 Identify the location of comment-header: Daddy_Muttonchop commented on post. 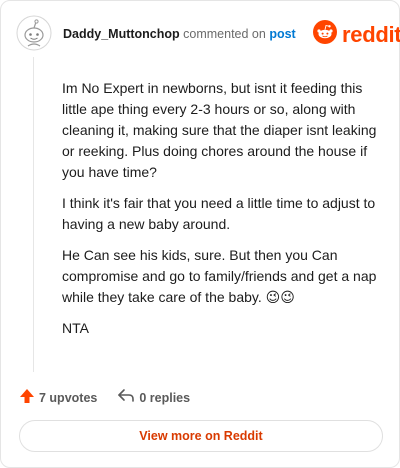
(179, 34).